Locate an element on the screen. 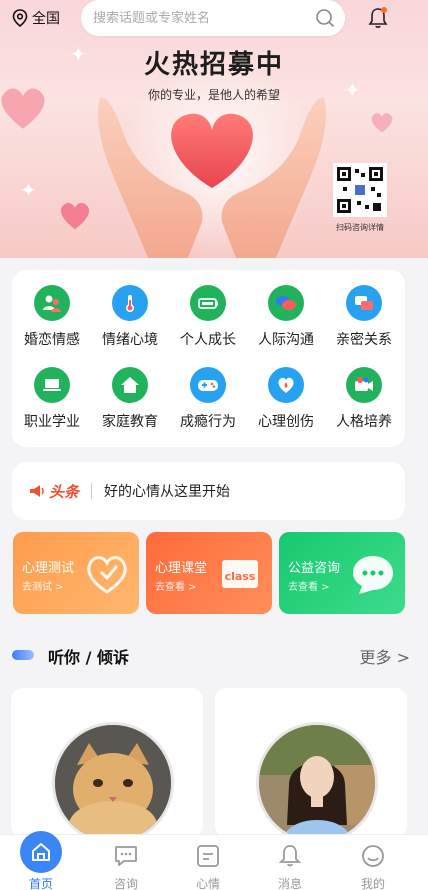  category-item: 情绪心境 is located at coordinates (130, 317).